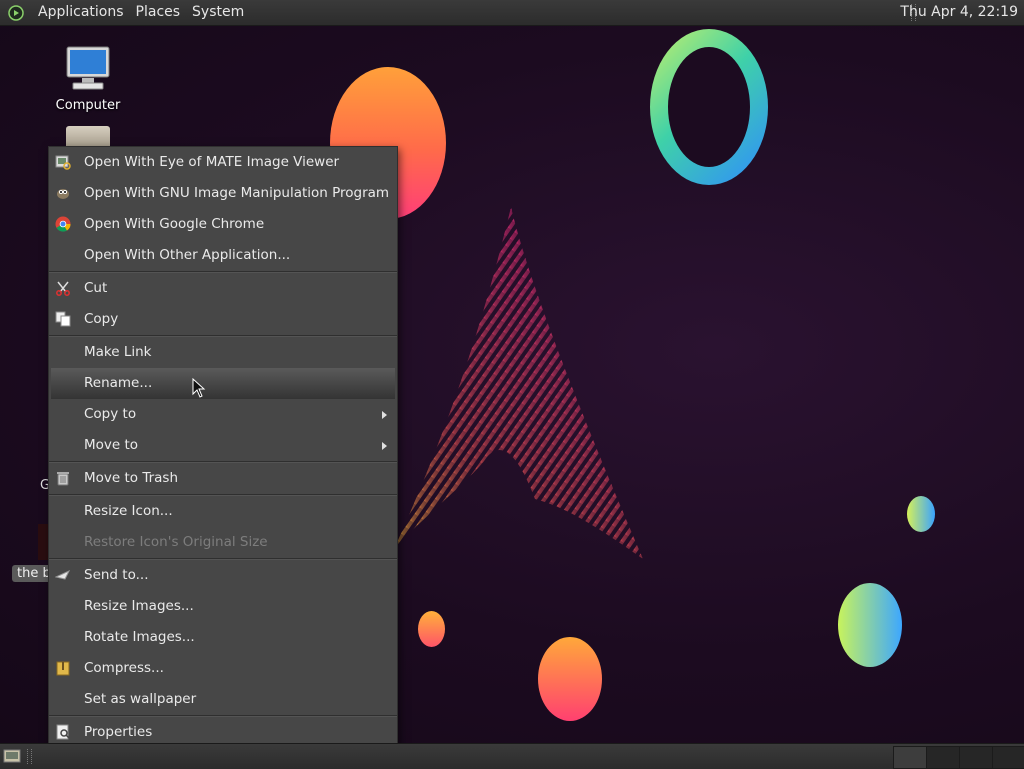 The width and height of the screenshot is (1024, 769). Describe the element at coordinates (110, 414) in the screenshot. I see `menu-item-label: Copy to` at that location.